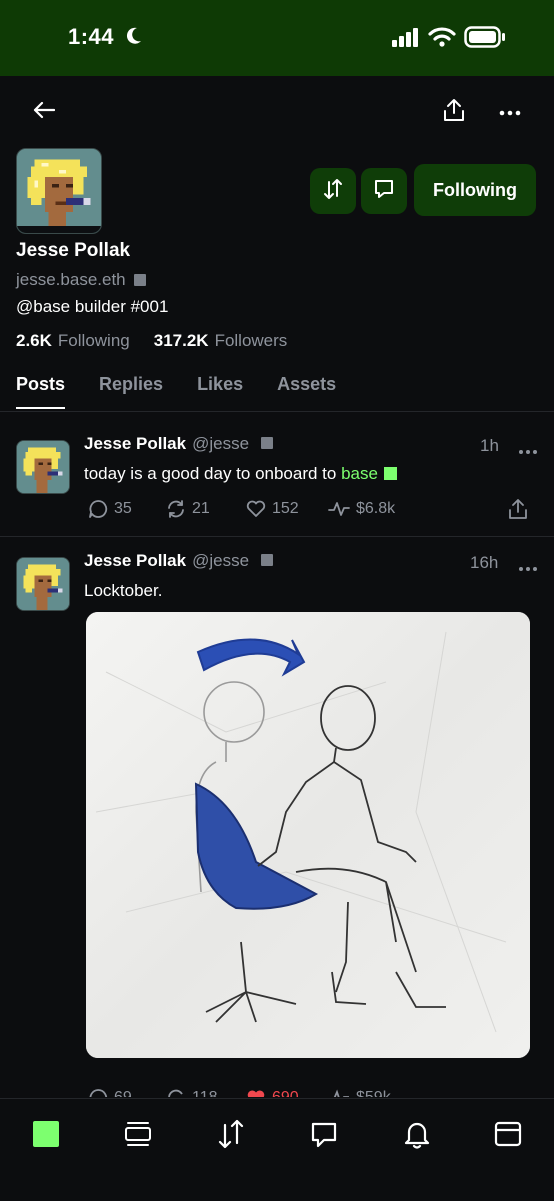  What do you see at coordinates (134, 39) in the screenshot?
I see `moon-icon` at bounding box center [134, 39].